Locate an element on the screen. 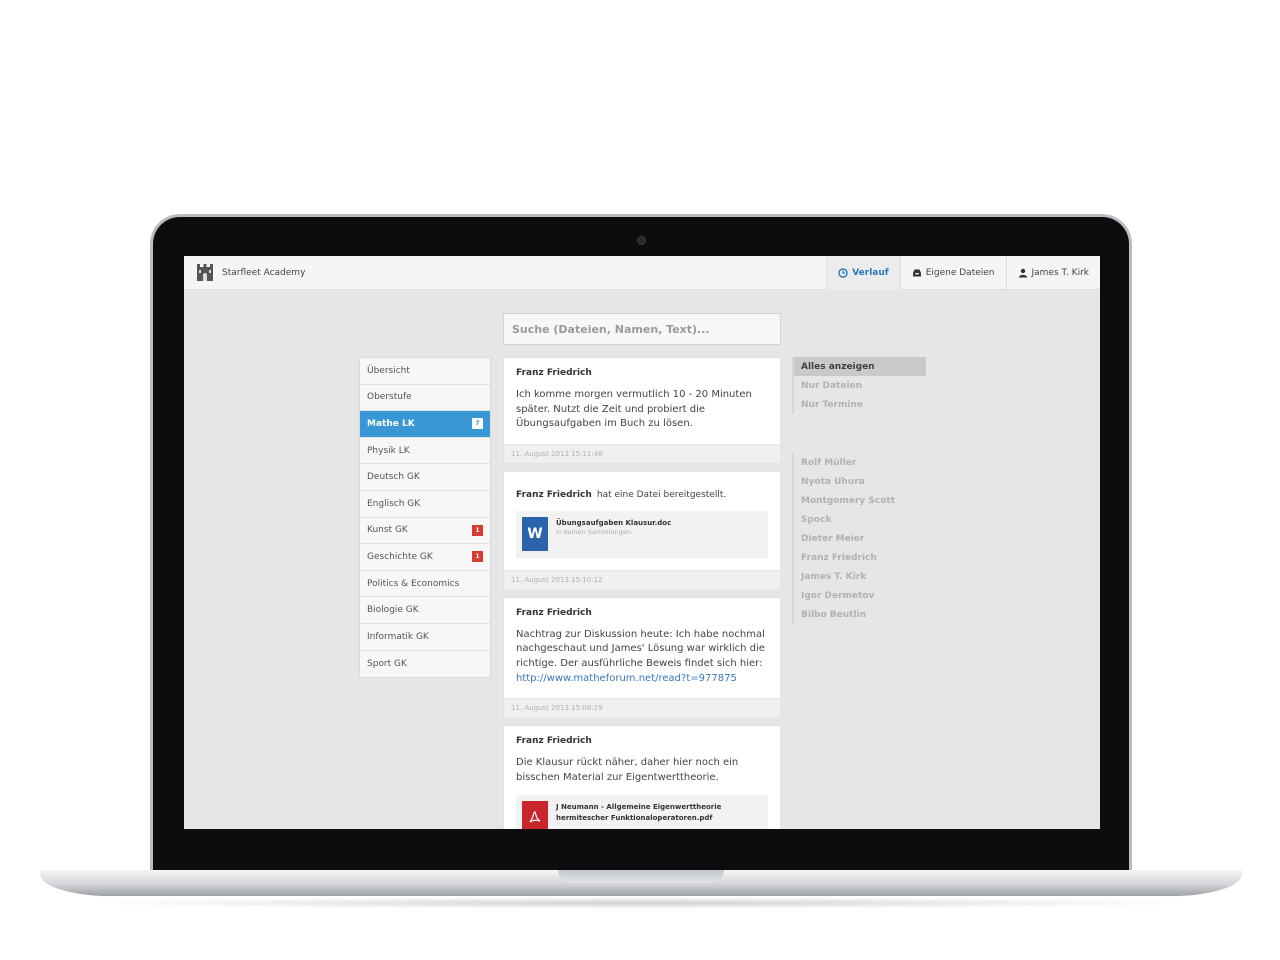 The image size is (1280, 960). nav-eigene-dateien-label: Eigene Dateien is located at coordinates (960, 273).